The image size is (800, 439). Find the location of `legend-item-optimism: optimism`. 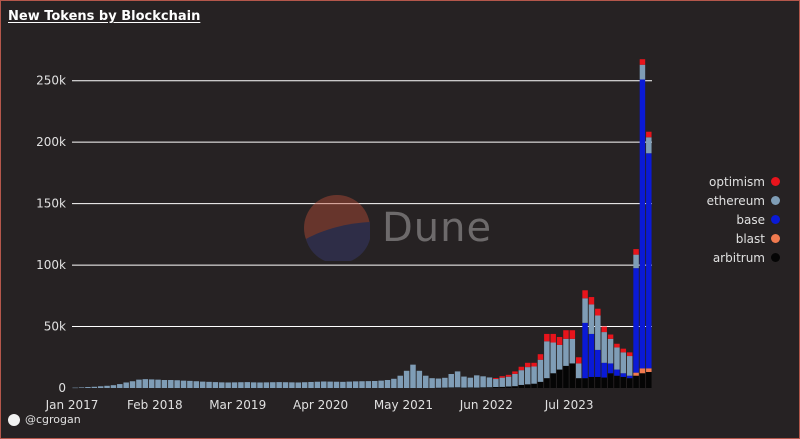

legend-item-optimism: optimism is located at coordinates (735, 181).